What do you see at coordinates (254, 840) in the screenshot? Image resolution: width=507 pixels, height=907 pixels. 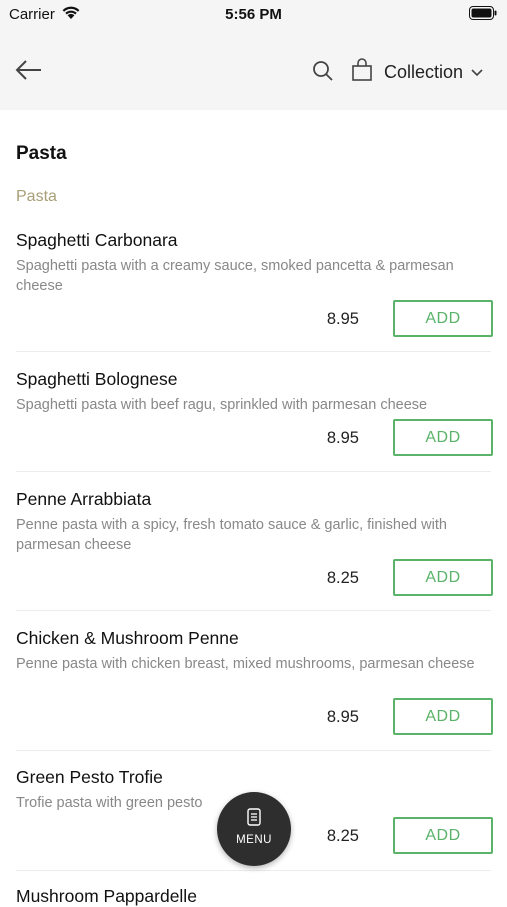 I see `menu-button-label: MENU` at bounding box center [254, 840].